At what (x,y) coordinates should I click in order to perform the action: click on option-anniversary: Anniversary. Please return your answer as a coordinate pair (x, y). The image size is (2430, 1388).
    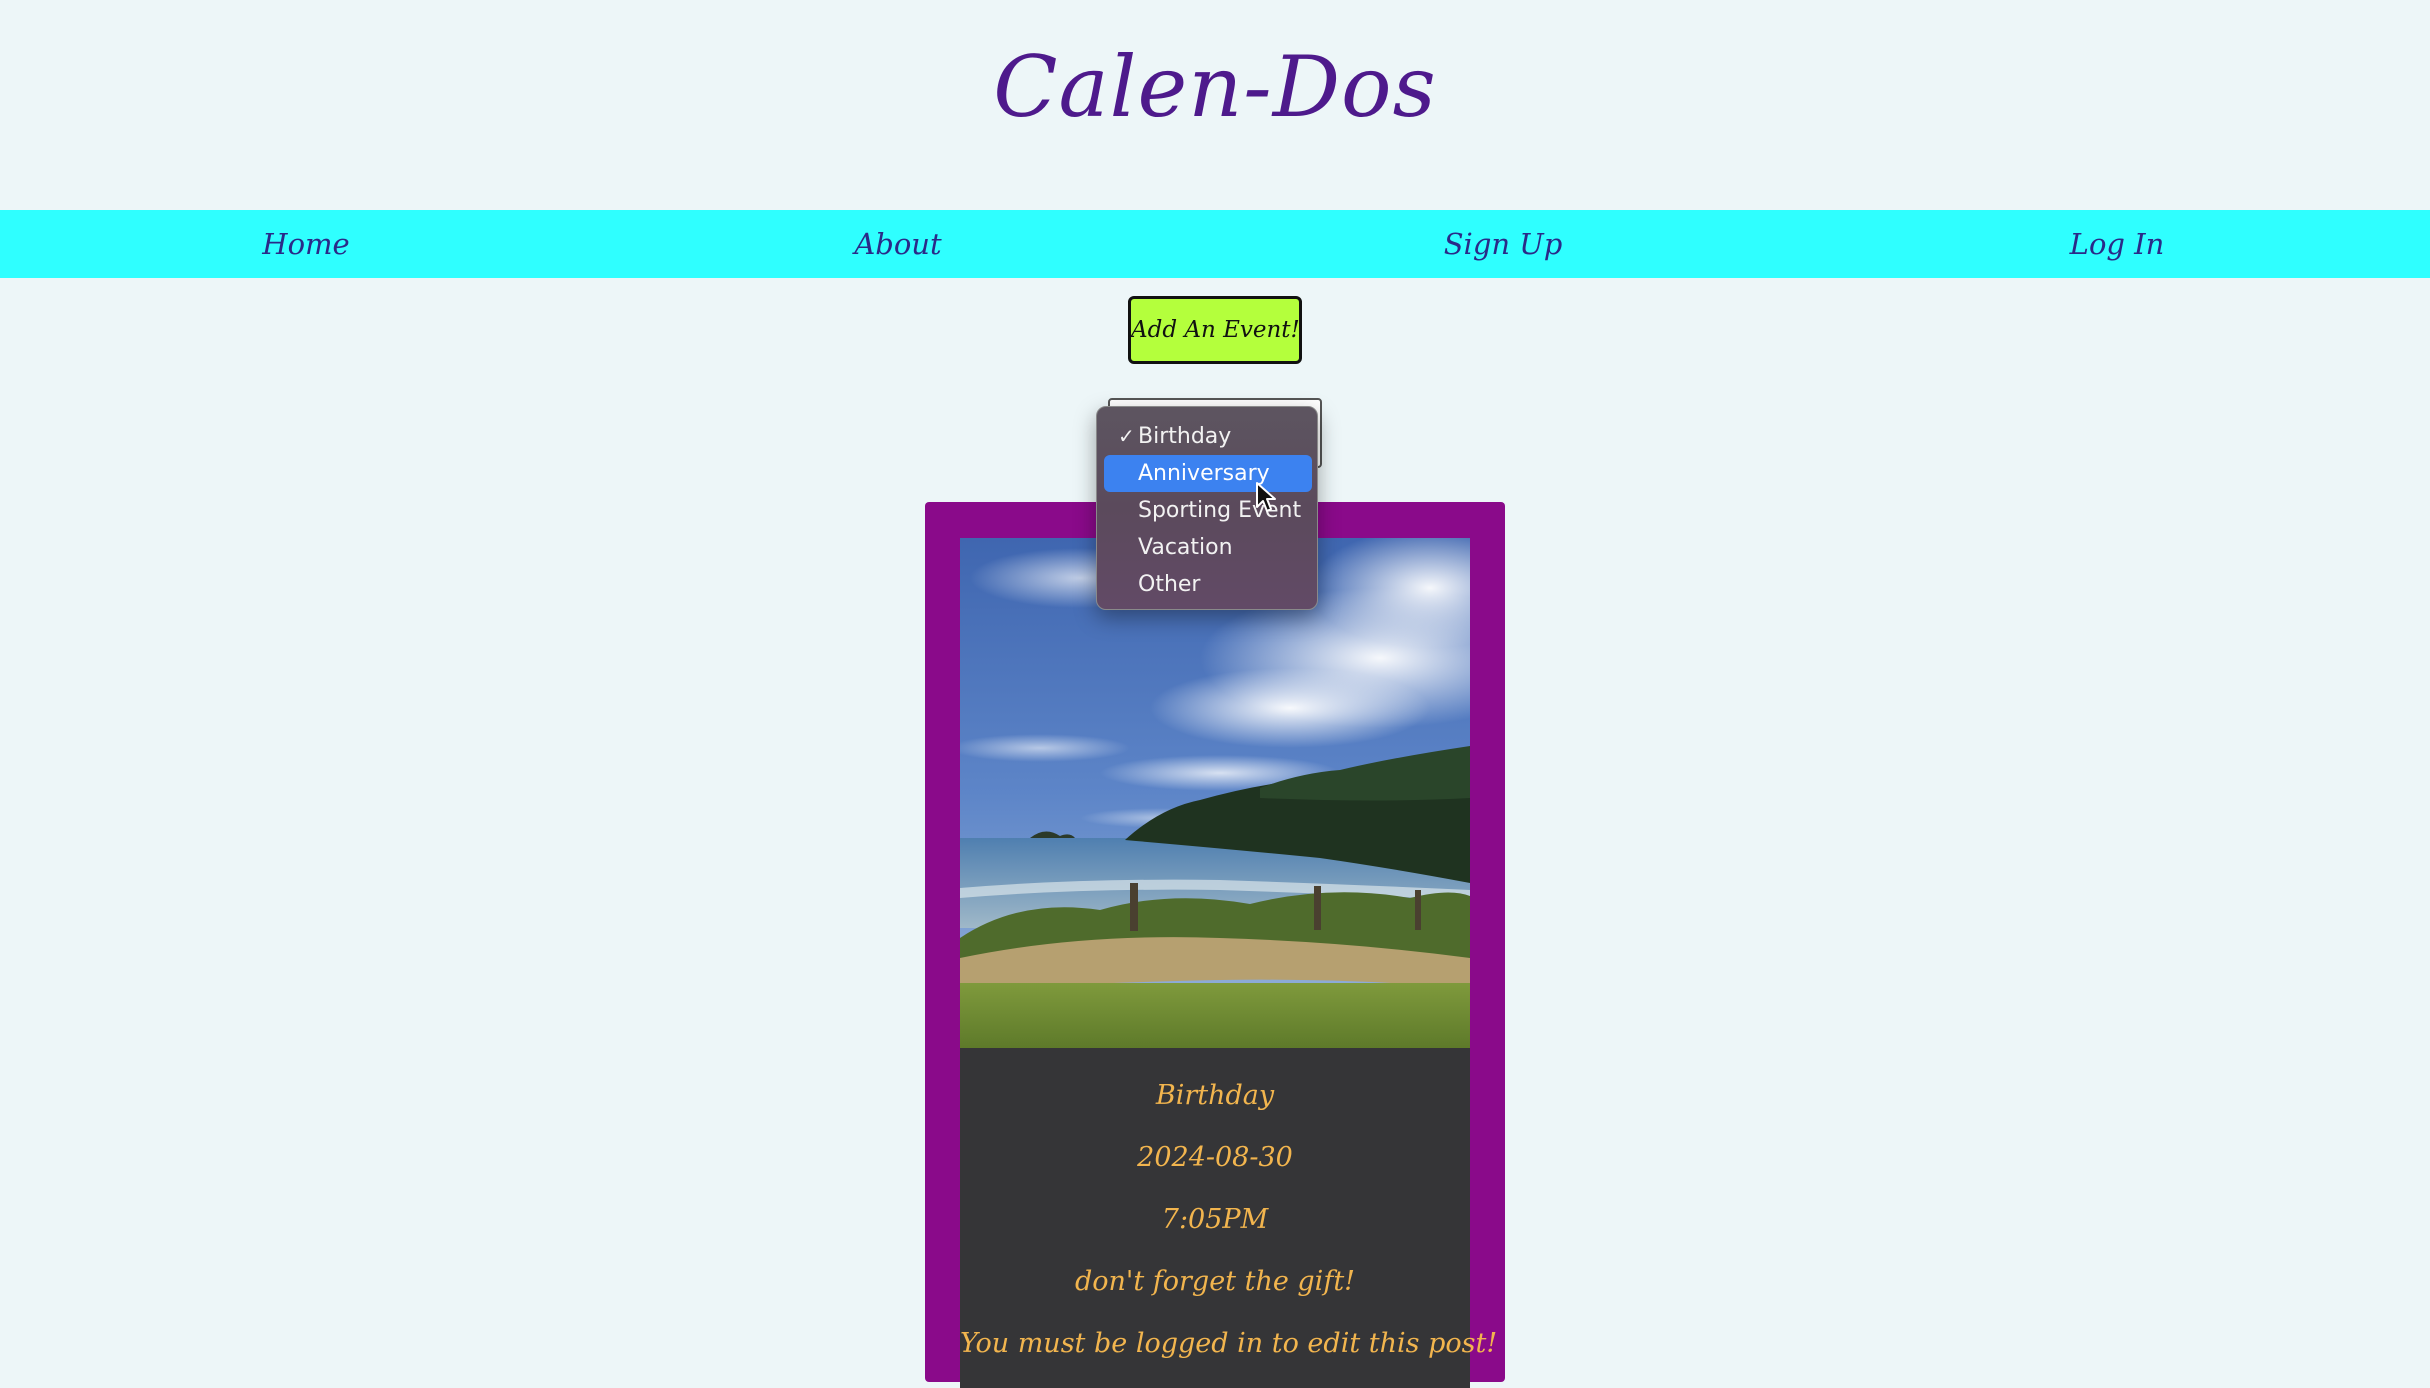
    Looking at the image, I should click on (1208, 473).